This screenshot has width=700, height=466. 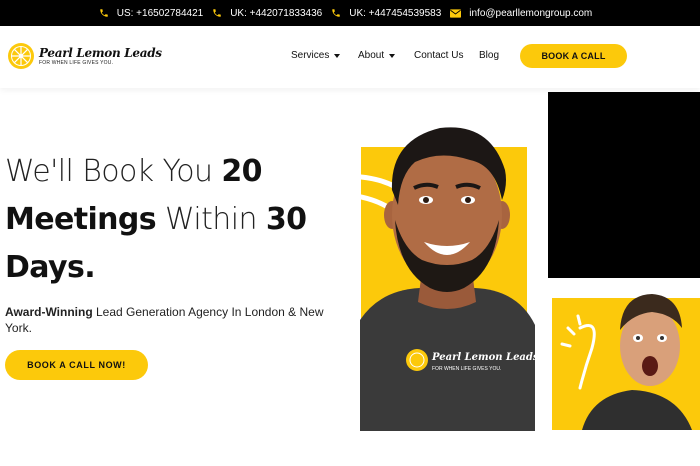 What do you see at coordinates (21, 56) in the screenshot?
I see `lemon-logo-icon` at bounding box center [21, 56].